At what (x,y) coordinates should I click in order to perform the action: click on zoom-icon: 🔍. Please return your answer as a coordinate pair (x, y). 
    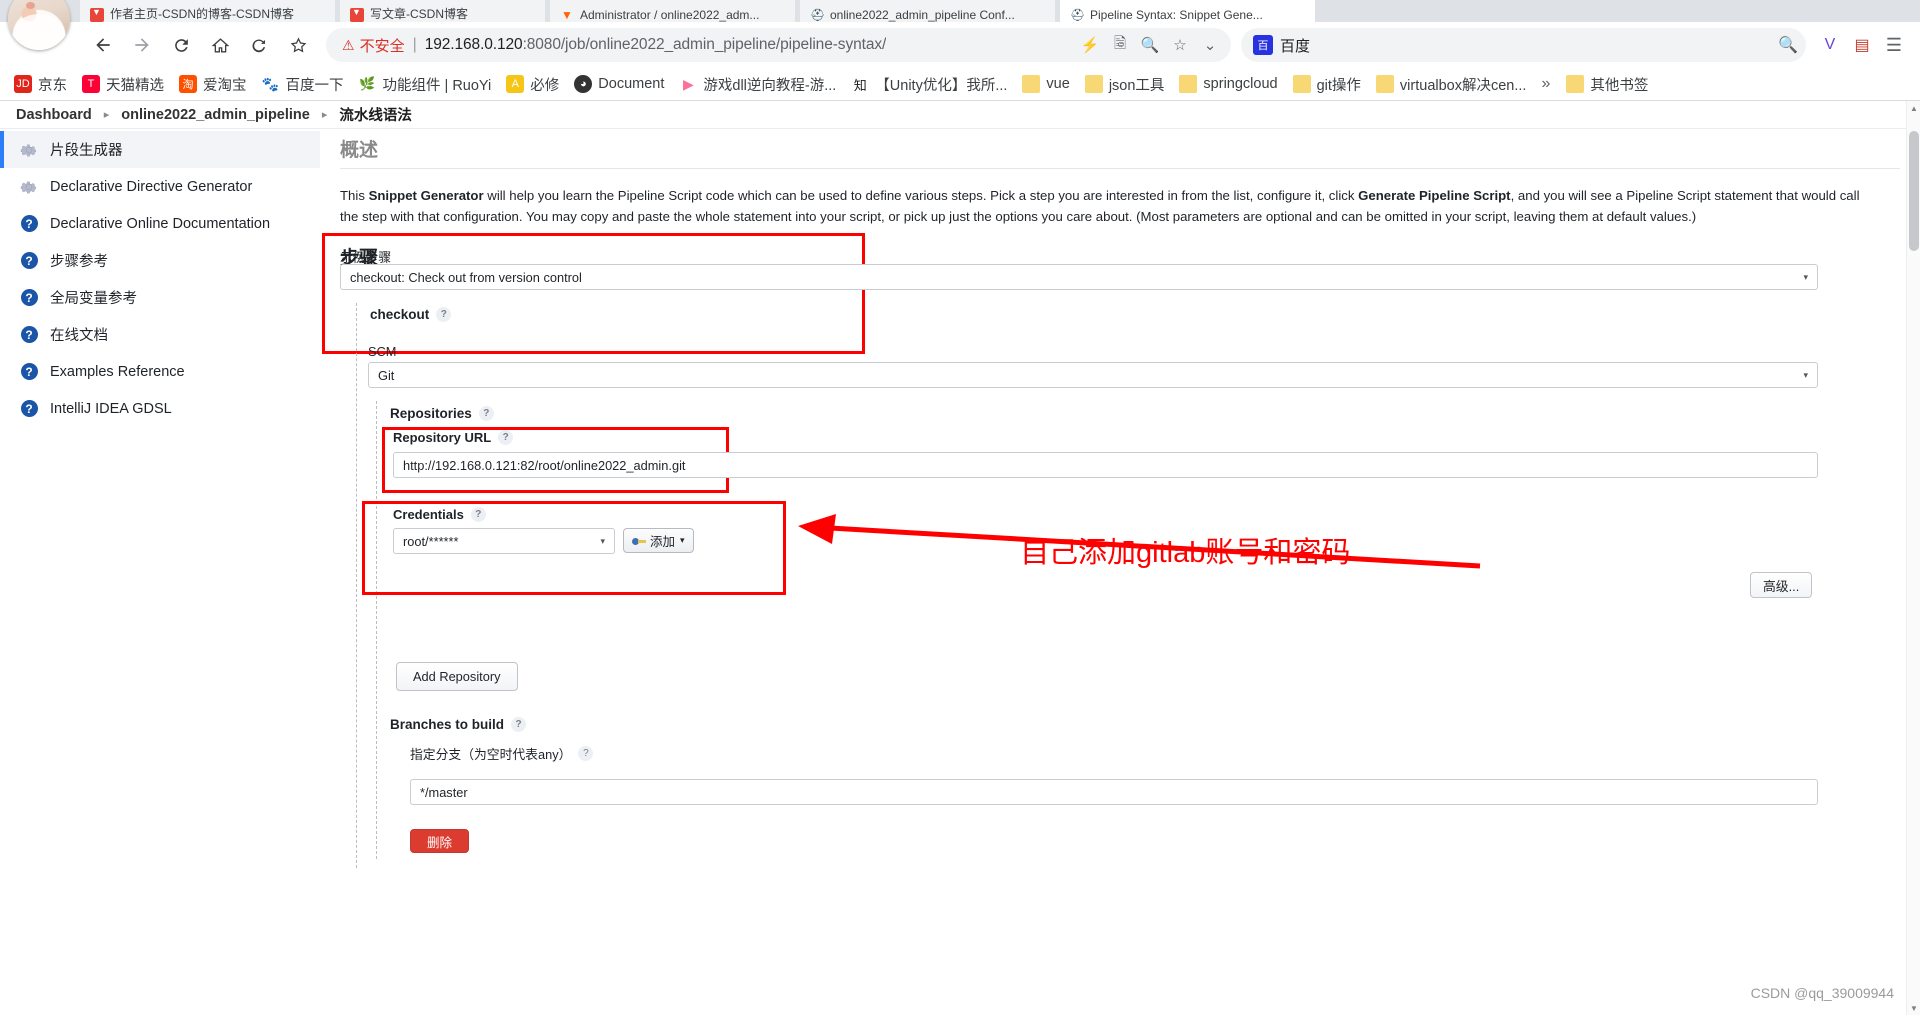
    Looking at the image, I should click on (1150, 45).